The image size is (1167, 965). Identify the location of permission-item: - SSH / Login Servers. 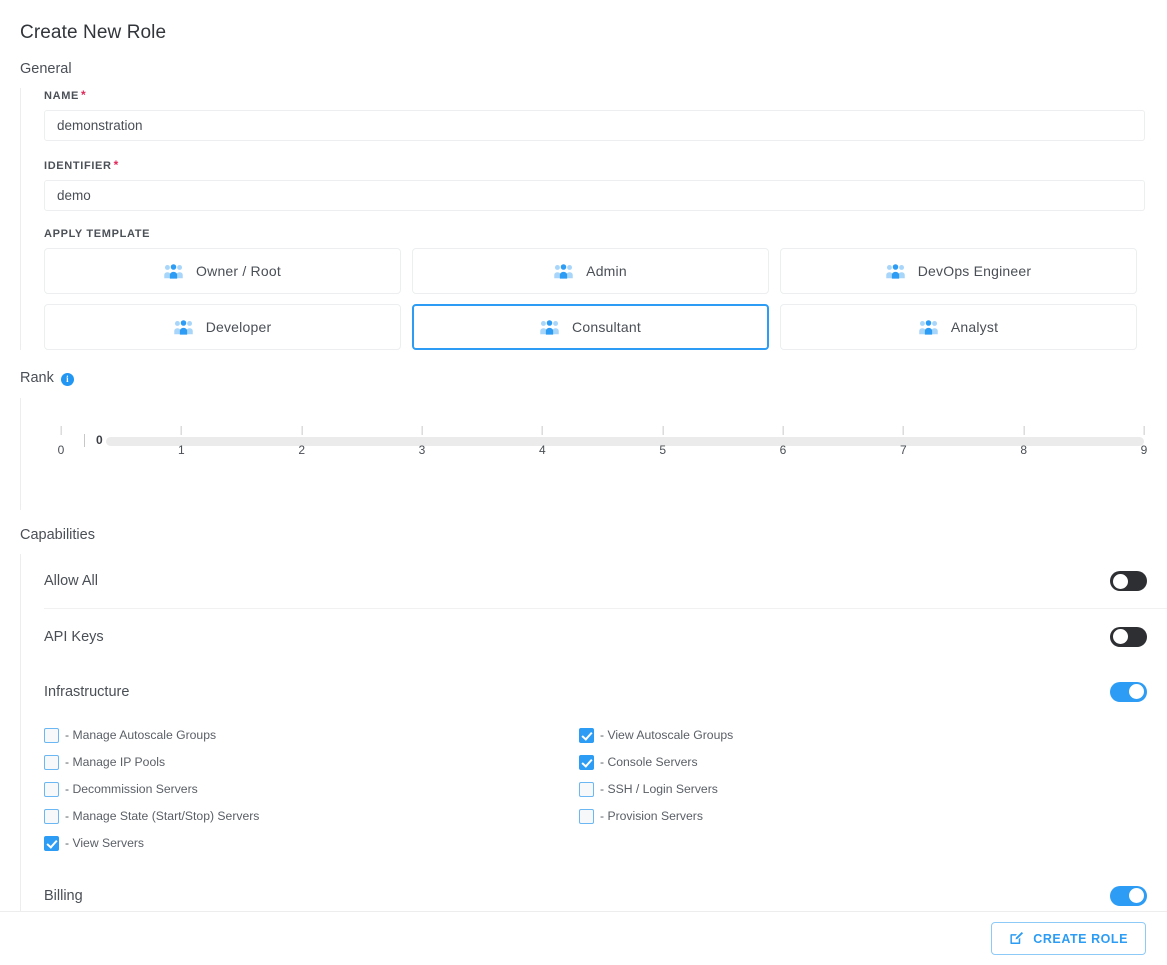
(846, 789).